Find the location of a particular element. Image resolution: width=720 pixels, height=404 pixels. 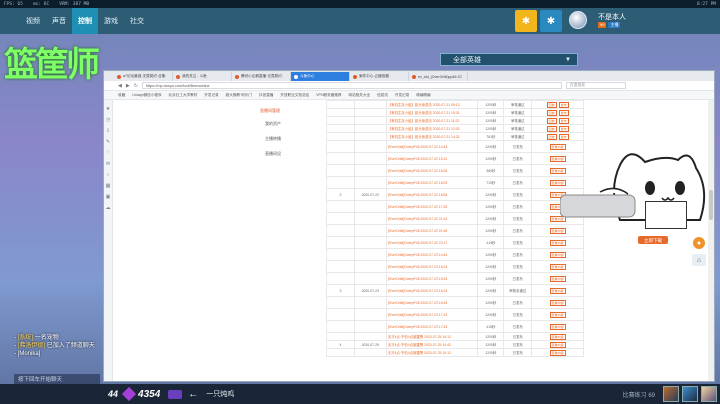

browser-tab: ev_ctd_(OverOrbit)pp46 2C is located at coordinates (438, 76).